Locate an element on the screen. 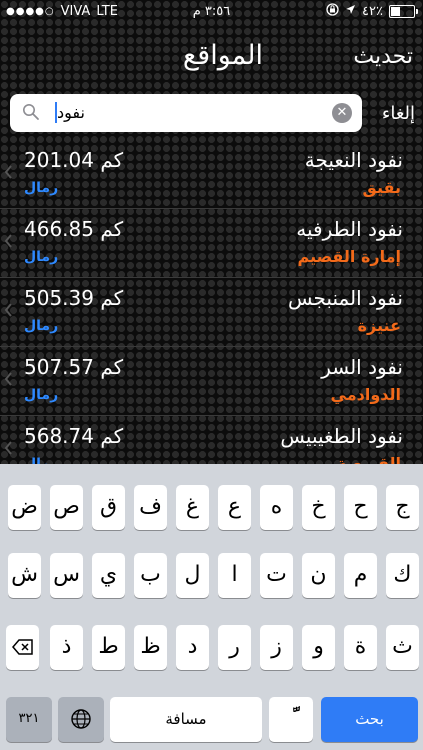 This screenshot has height=750, width=423. key-row3-8: ذ is located at coordinates (66, 647).